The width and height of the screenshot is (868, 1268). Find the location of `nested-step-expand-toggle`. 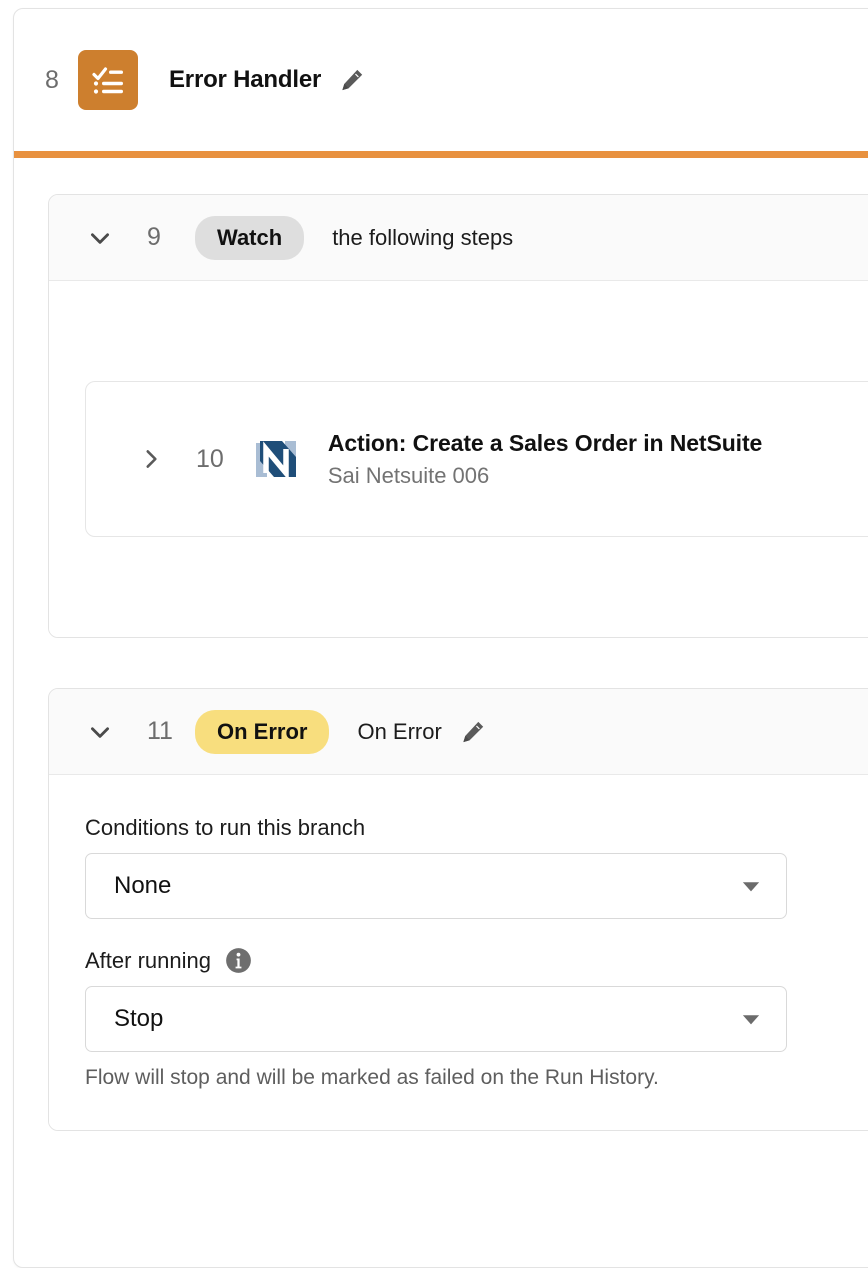

nested-step-expand-toggle is located at coordinates (151, 459).